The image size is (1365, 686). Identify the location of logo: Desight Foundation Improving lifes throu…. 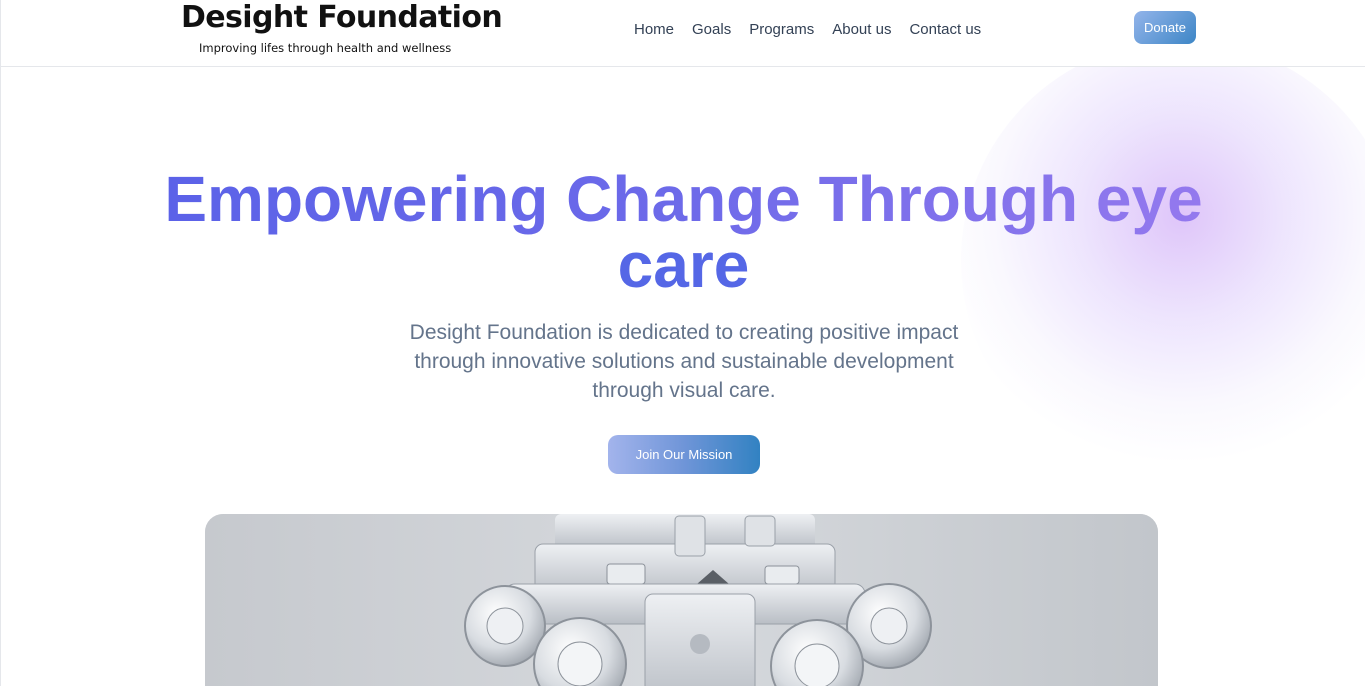
(342, 30).